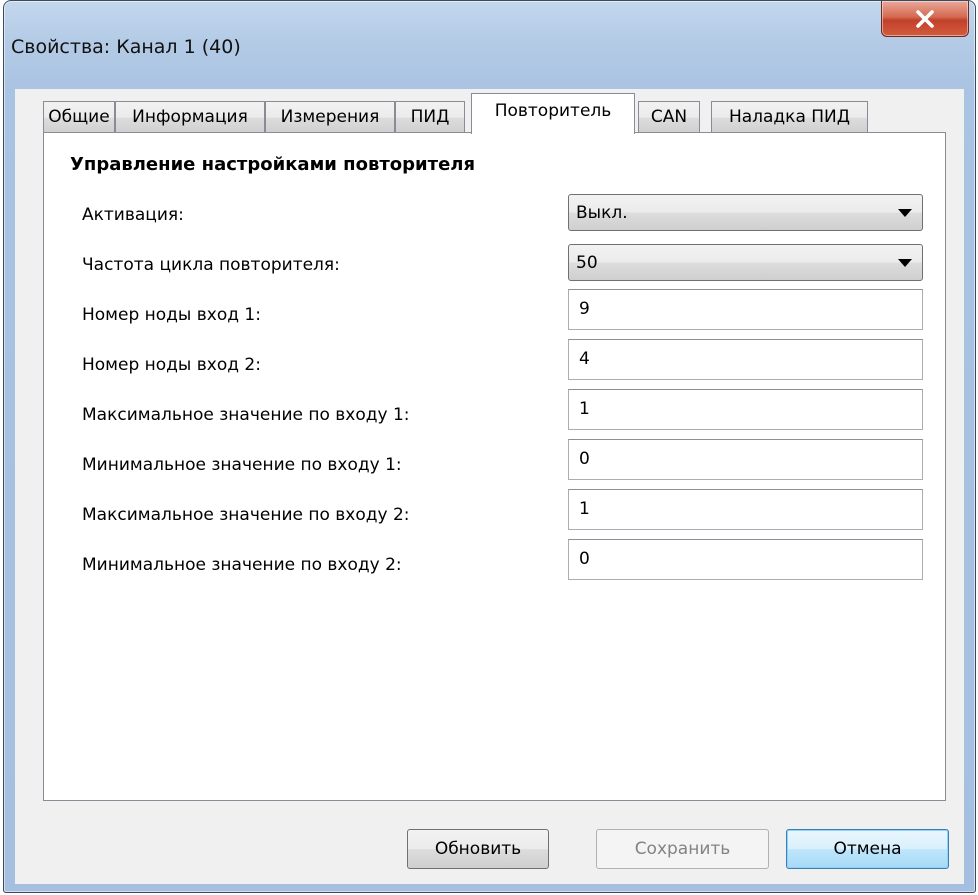 This screenshot has height=895, width=978. Describe the element at coordinates (246, 415) in the screenshot. I see `max-input1-label: Максимальное значение по входу 1:` at that location.